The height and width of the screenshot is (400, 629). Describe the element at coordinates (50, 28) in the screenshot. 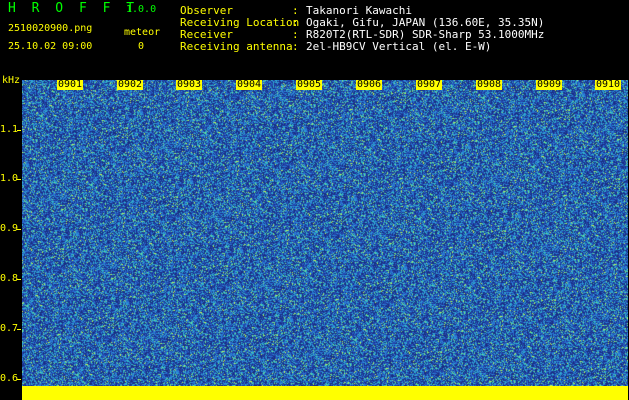

I see `filename-label: 2510020900.png` at that location.